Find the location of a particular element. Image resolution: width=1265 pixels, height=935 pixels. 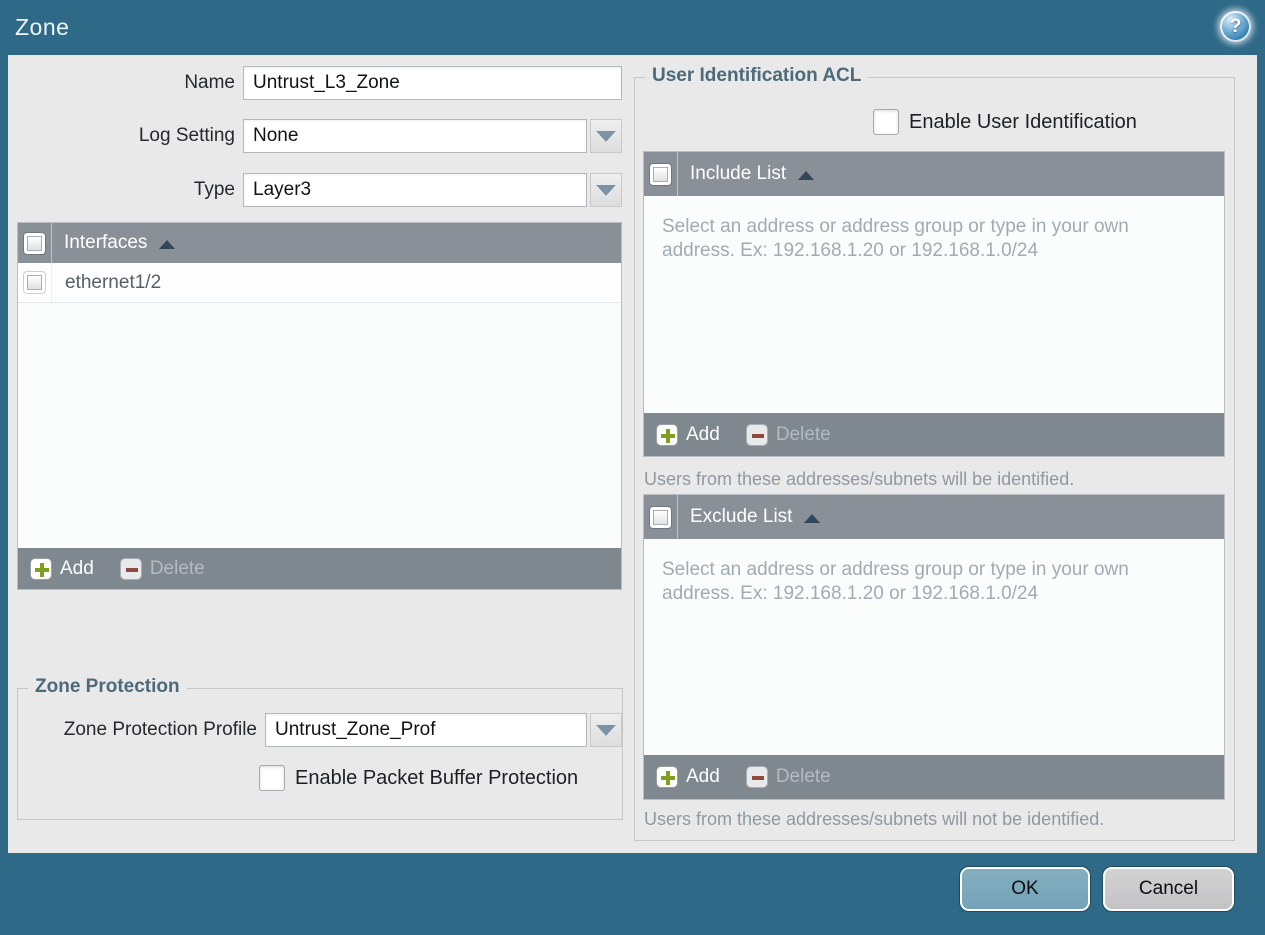

interfaces-table-body: ethernet1/2 is located at coordinates (319, 405).